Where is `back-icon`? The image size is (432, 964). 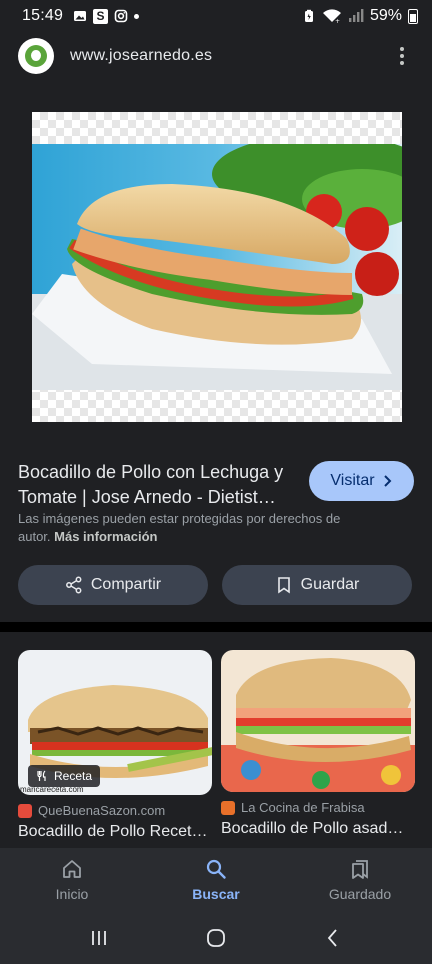 back-icon is located at coordinates (333, 938).